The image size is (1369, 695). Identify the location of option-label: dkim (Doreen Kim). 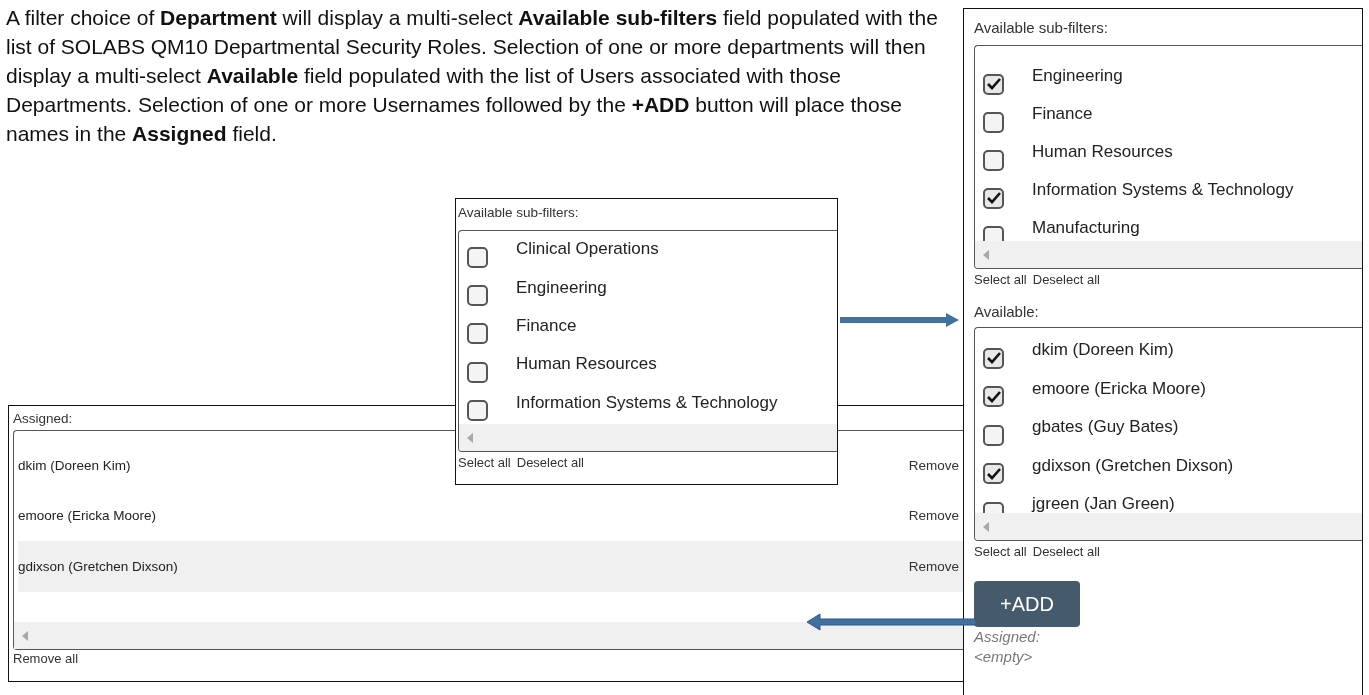
(1103, 350).